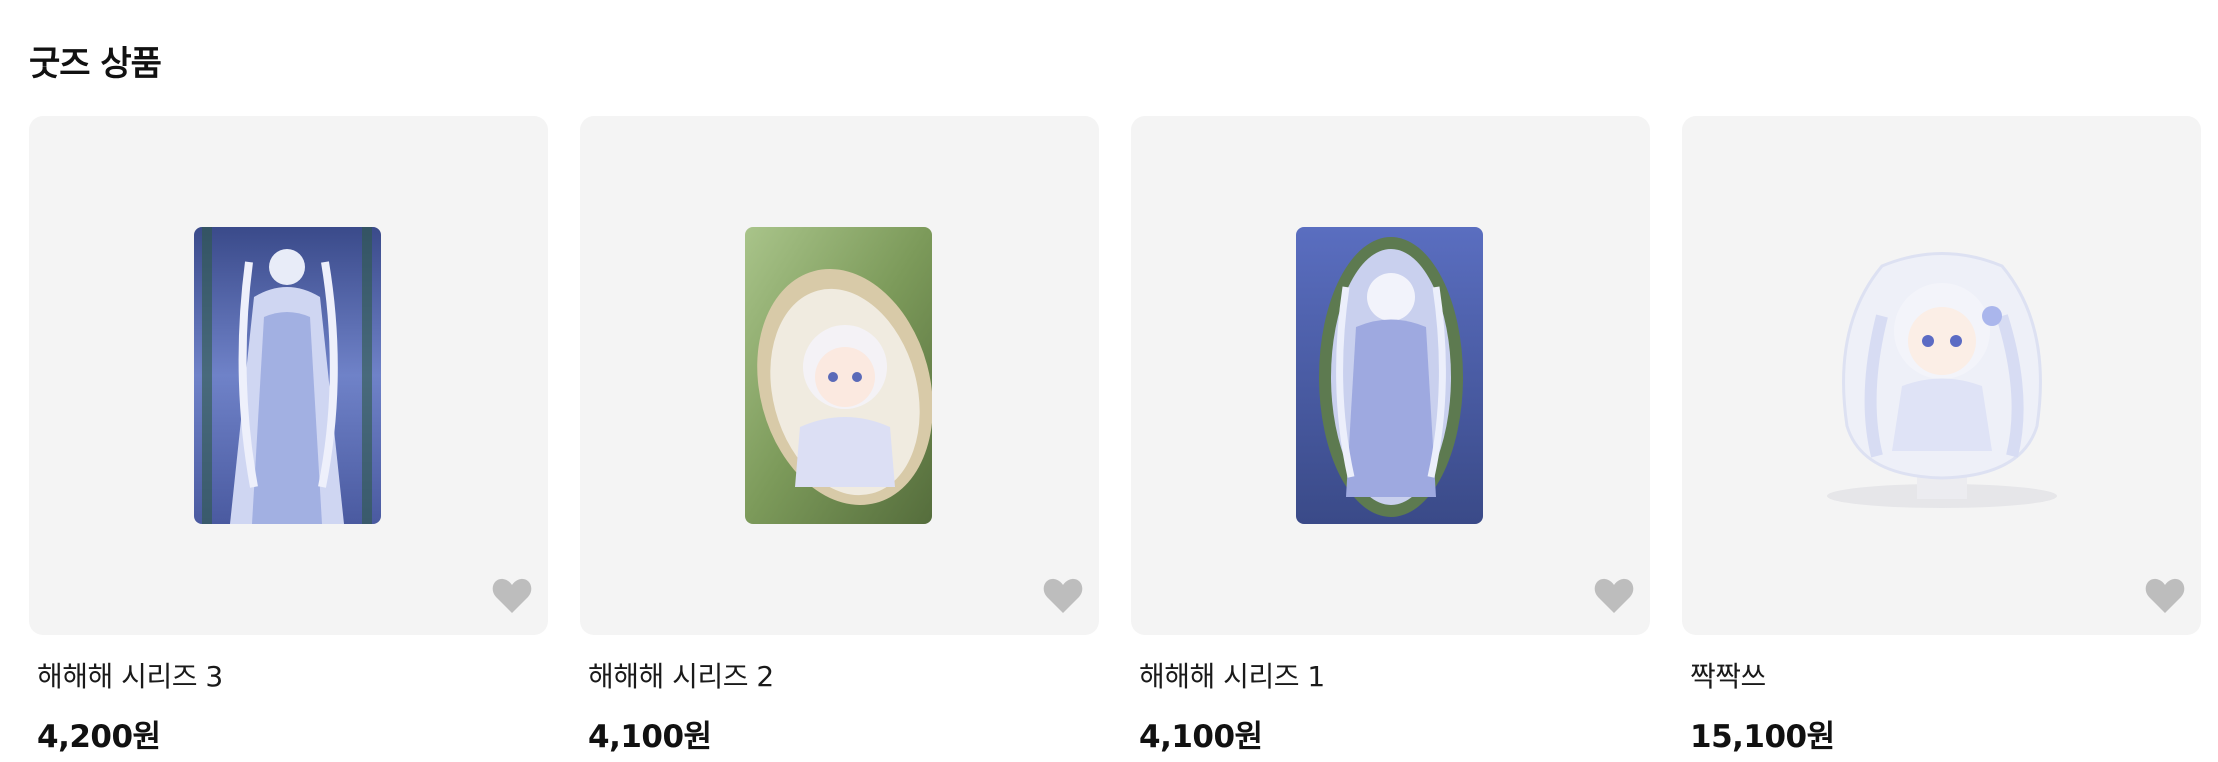  What do you see at coordinates (288, 675) in the screenshot?
I see `product-name: 해해해 시리즈 3` at bounding box center [288, 675].